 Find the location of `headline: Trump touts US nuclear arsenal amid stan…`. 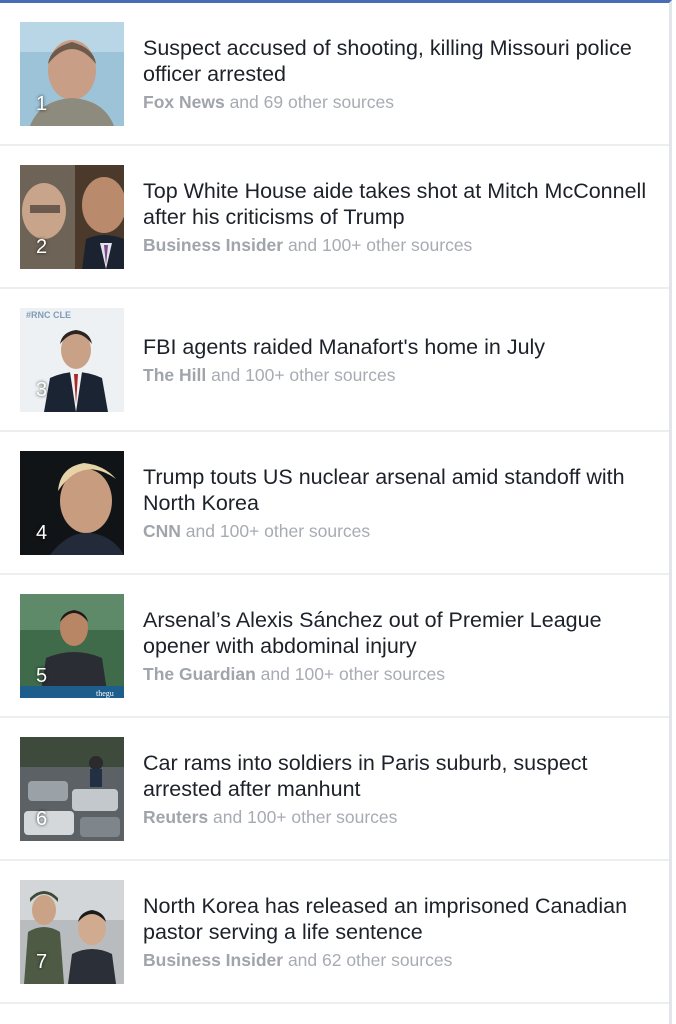

headline: Trump touts US nuclear arsenal amid stan… is located at coordinates (398, 490).